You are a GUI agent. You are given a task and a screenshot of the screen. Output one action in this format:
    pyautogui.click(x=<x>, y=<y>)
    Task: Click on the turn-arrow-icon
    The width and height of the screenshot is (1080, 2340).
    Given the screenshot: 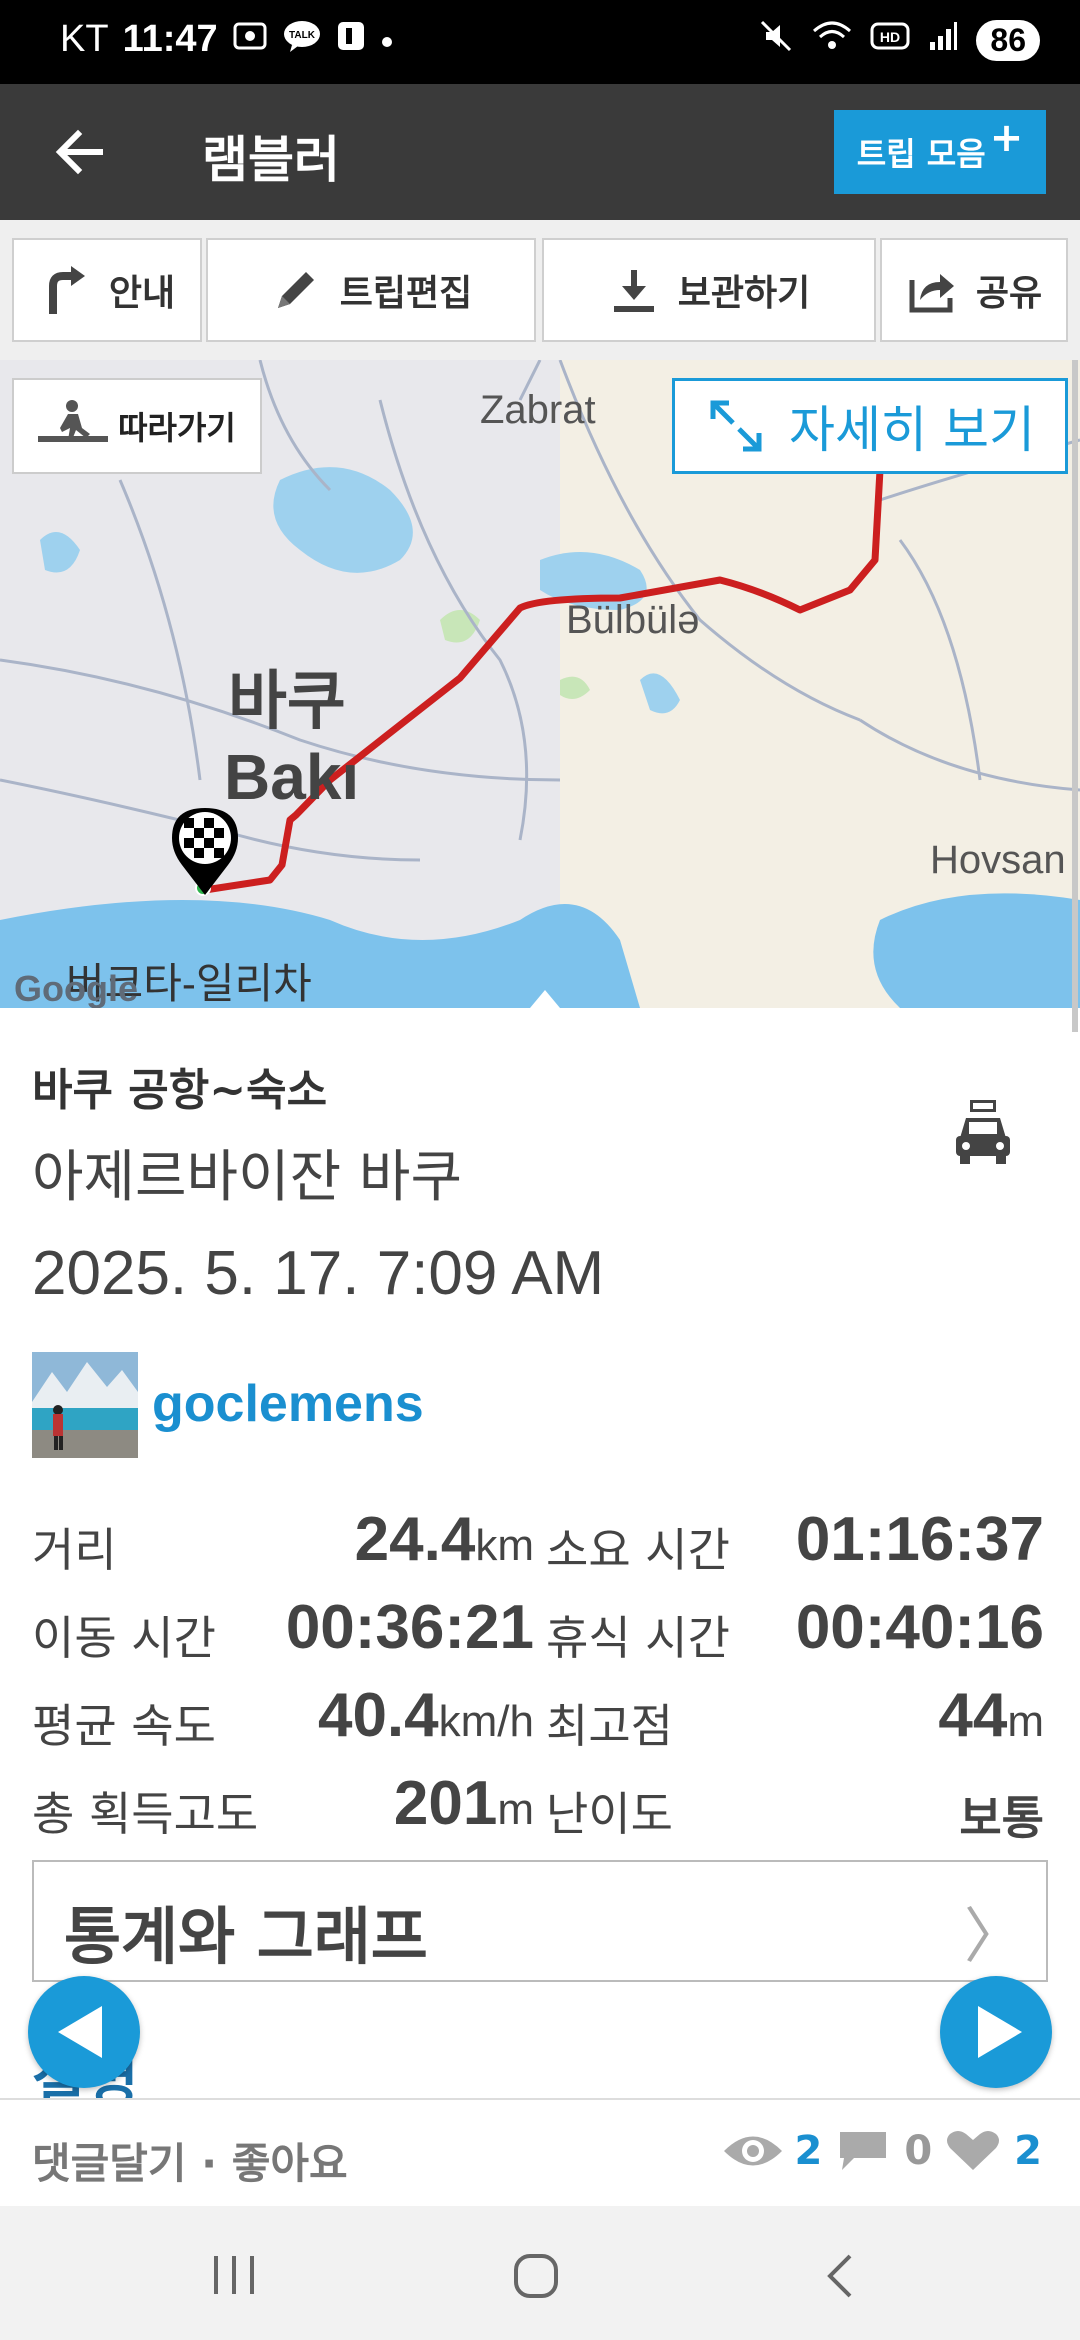 What is the action you would take?
    pyautogui.click(x=66, y=290)
    